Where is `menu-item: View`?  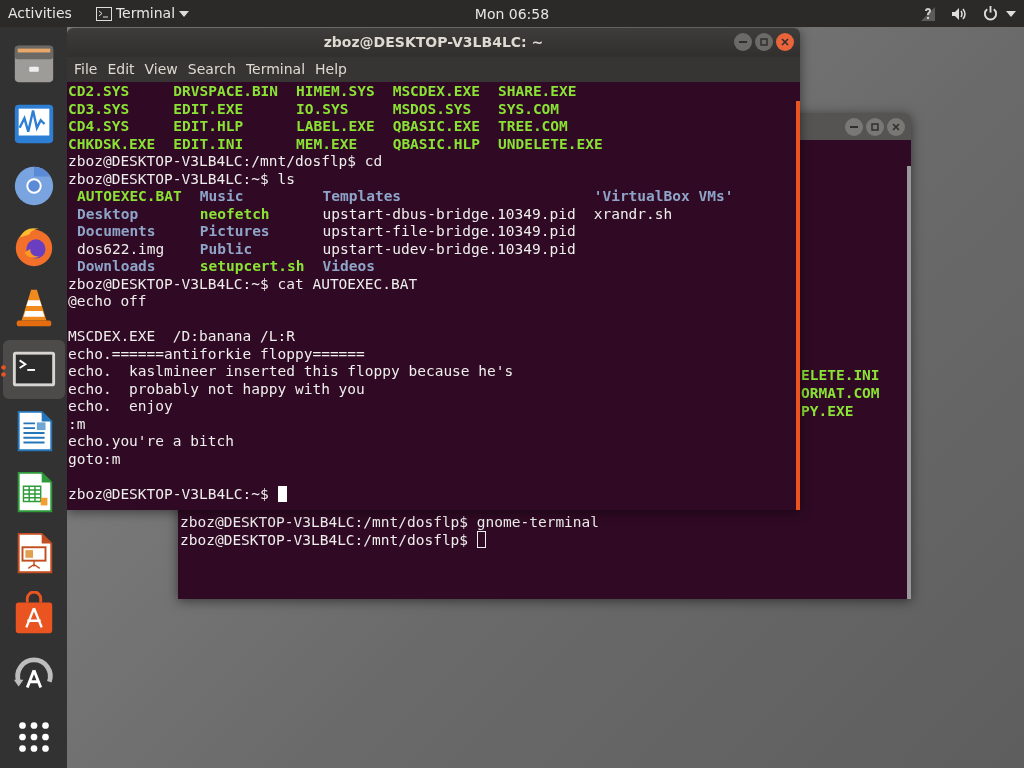
menu-item: View is located at coordinates (161, 69).